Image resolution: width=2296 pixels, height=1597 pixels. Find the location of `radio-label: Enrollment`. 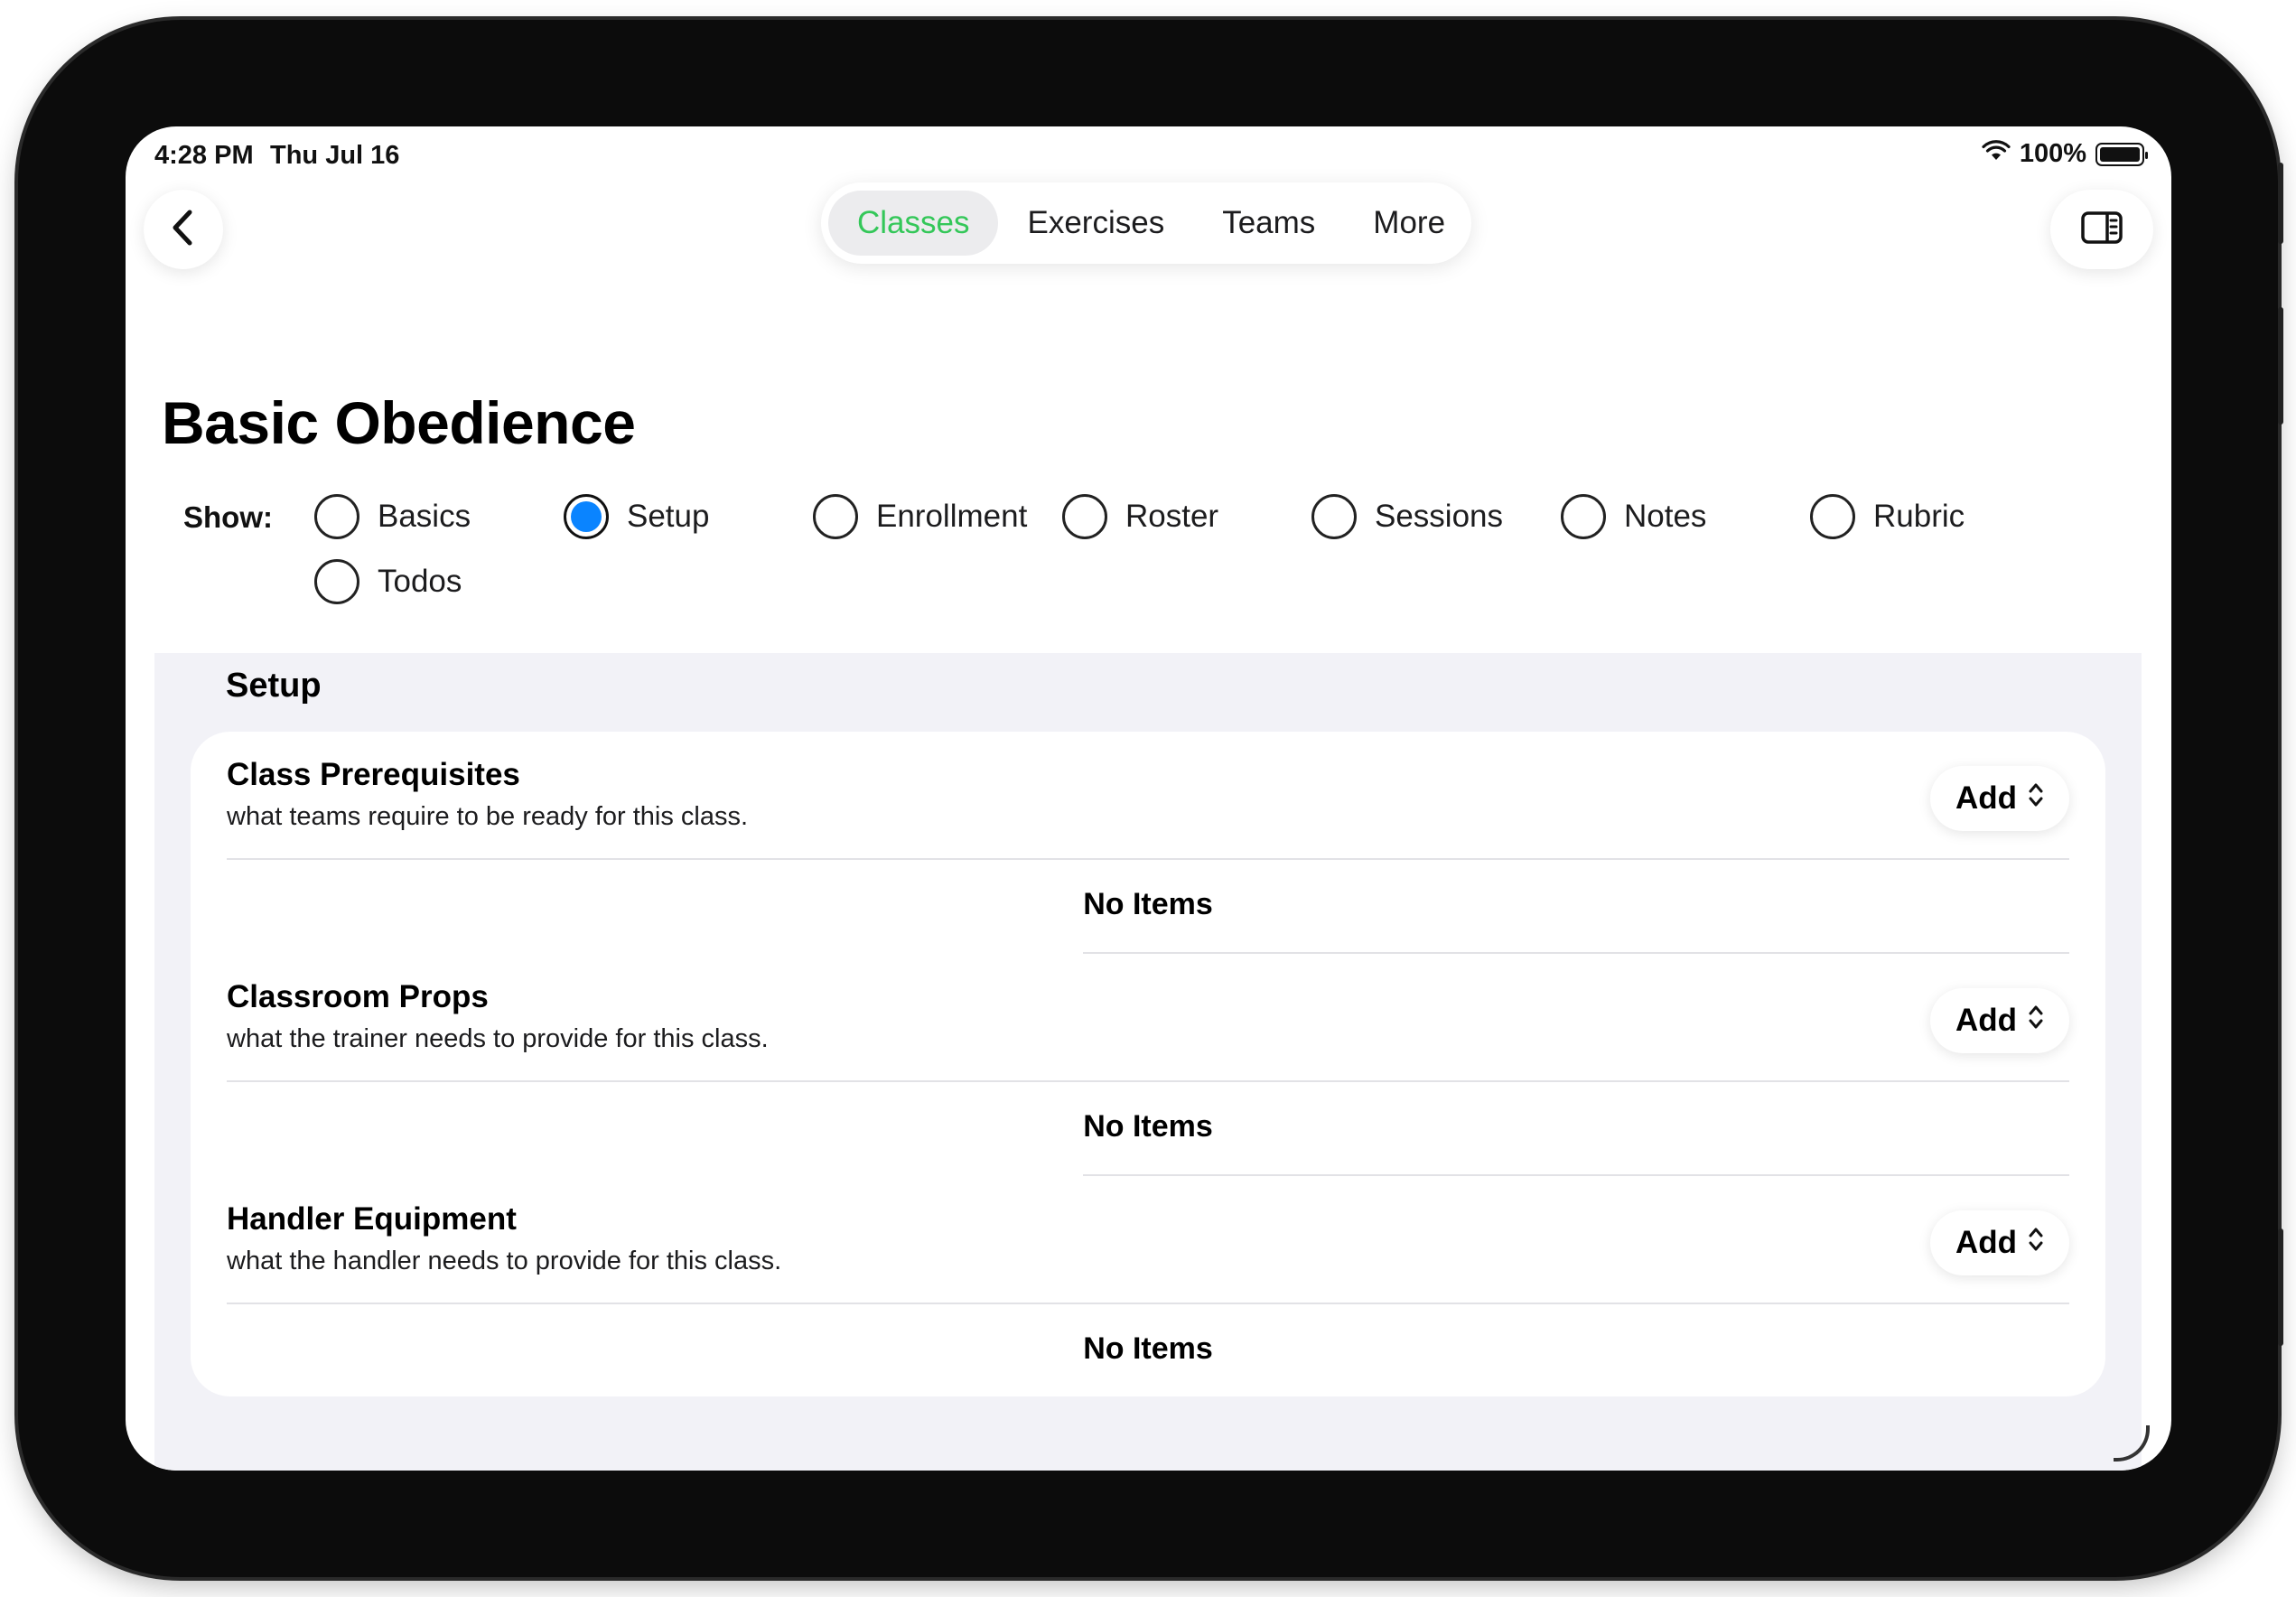

radio-label: Enrollment is located at coordinates (952, 517).